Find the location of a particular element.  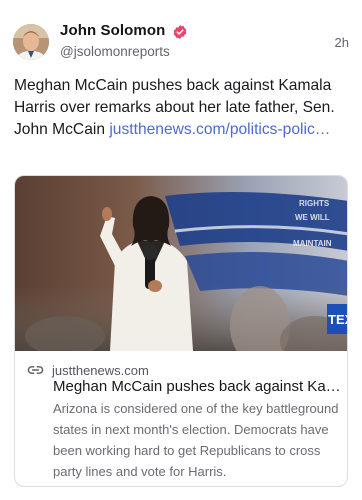

post-timestamp: 2h is located at coordinates (342, 42).